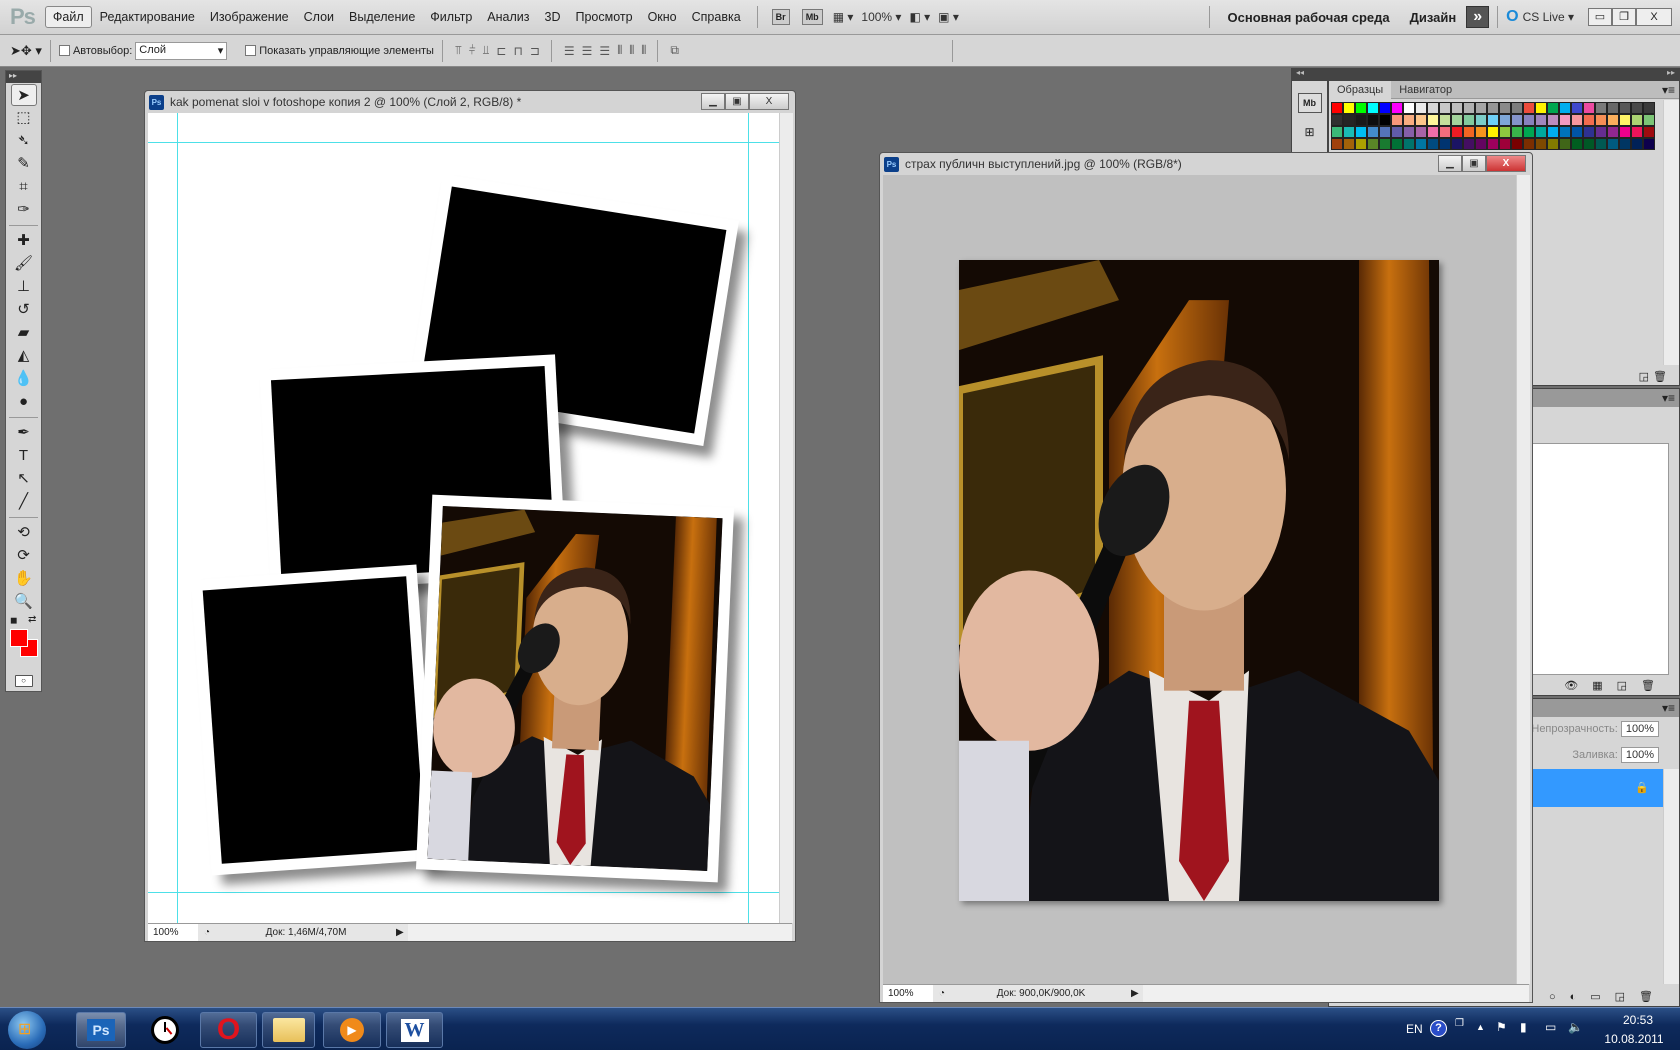 The width and height of the screenshot is (1680, 1050). What do you see at coordinates (1360, 90) in the screenshot?
I see `tab-swatches: Образцы` at bounding box center [1360, 90].